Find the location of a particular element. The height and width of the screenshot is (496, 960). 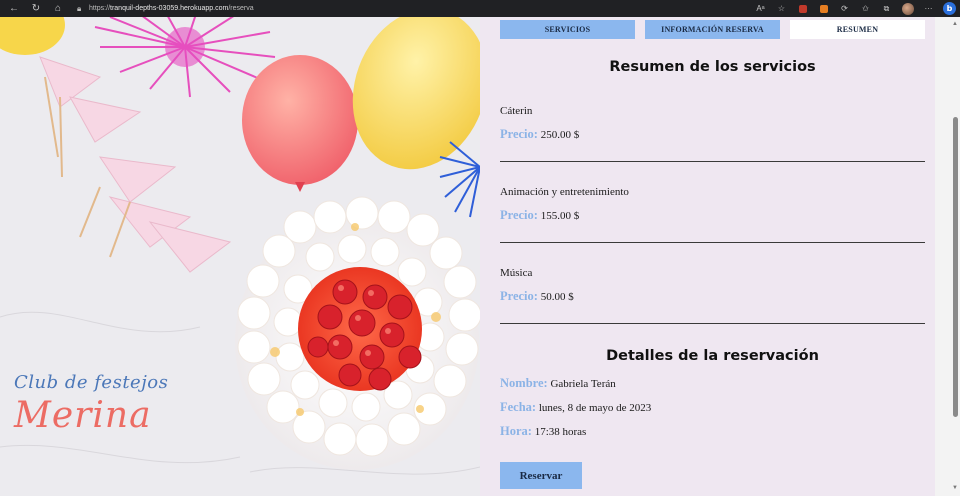

profile-avatar is located at coordinates (907, 8).